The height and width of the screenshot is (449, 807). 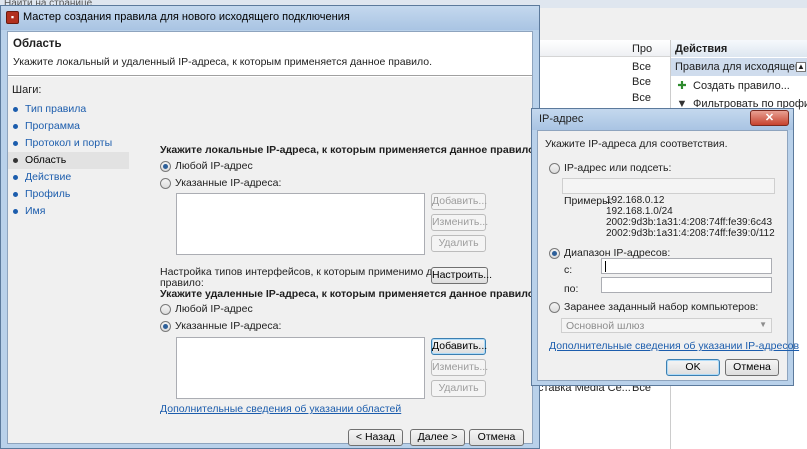 What do you see at coordinates (165, 309) in the screenshot?
I see `remote-any-ip-radio` at bounding box center [165, 309].